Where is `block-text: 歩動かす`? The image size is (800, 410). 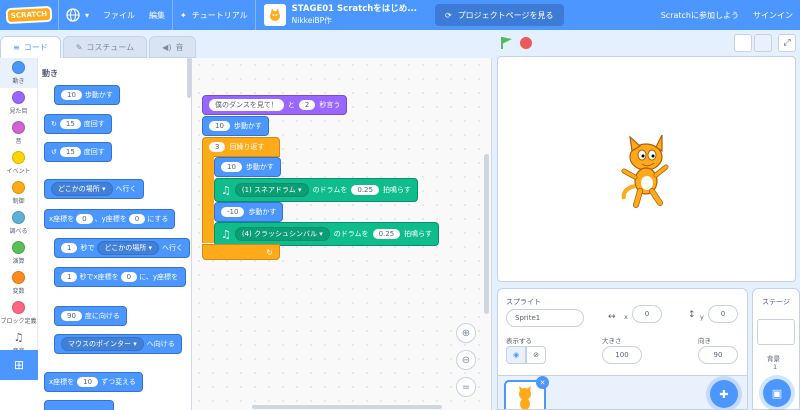
block-text: 歩動かす is located at coordinates (98, 95).